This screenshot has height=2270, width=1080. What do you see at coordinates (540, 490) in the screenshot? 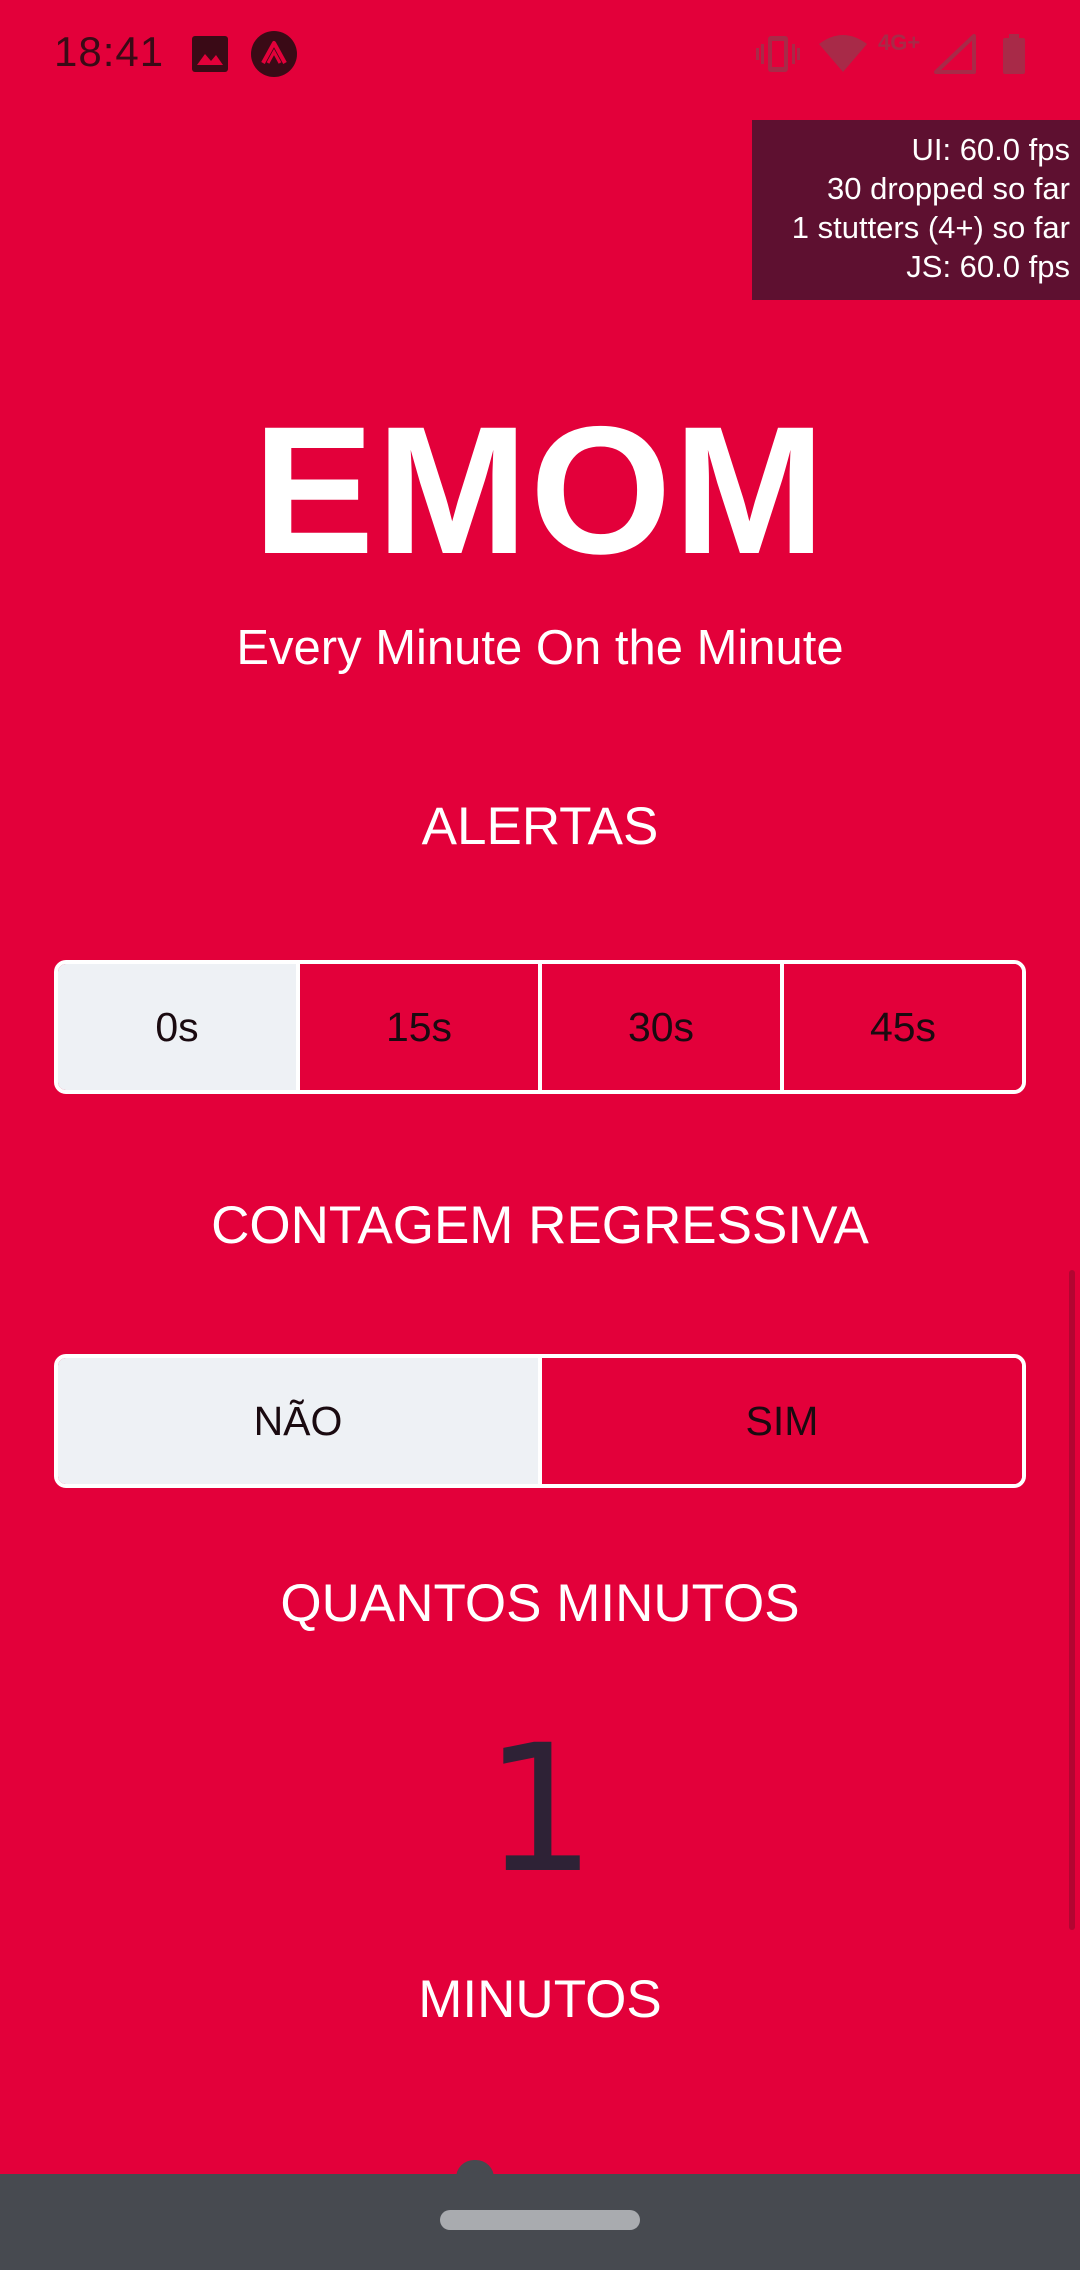
I see `app-title: EMOM` at bounding box center [540, 490].